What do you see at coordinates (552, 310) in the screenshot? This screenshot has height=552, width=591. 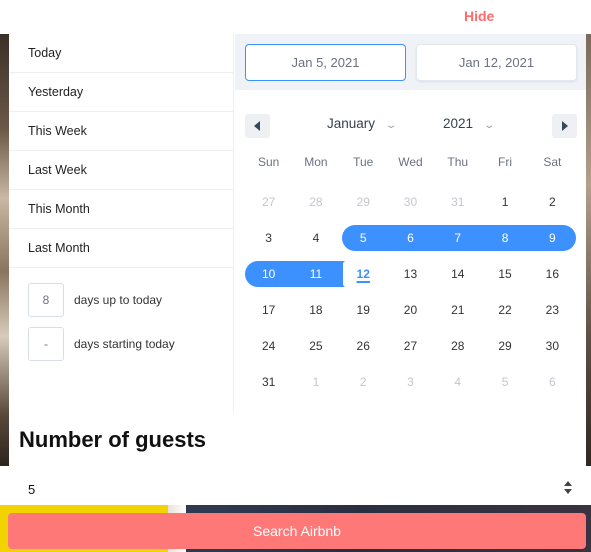 I see `calendar-day: 23` at bounding box center [552, 310].